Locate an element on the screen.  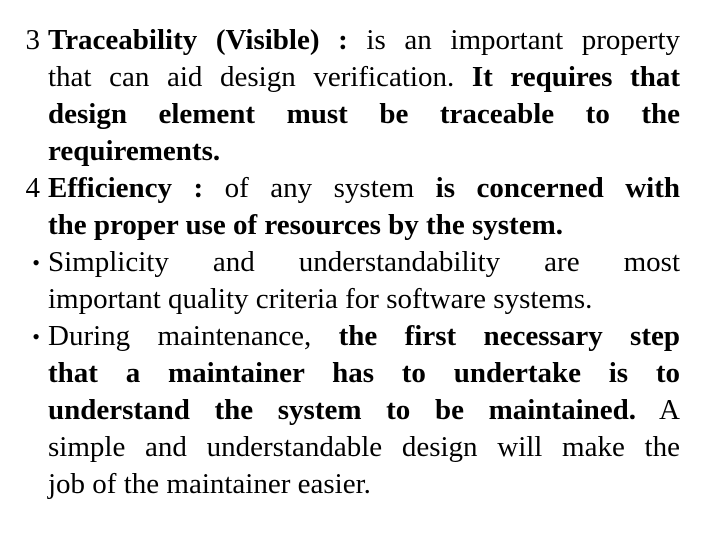
bold-text-run: Traceability (Visible) : is located at coordinates (198, 40).